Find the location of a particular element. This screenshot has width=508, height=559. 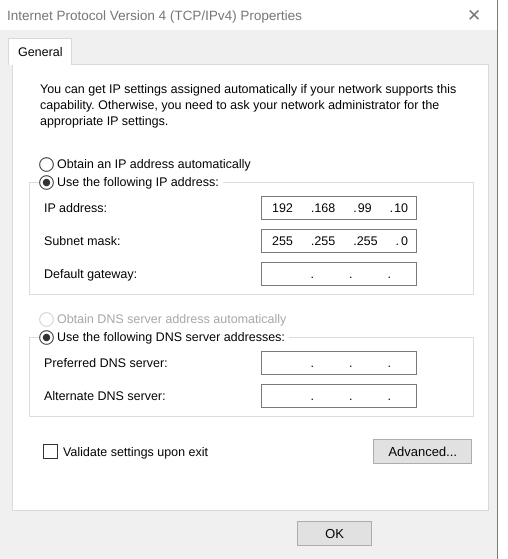

octet-text: 0 is located at coordinates (405, 241).